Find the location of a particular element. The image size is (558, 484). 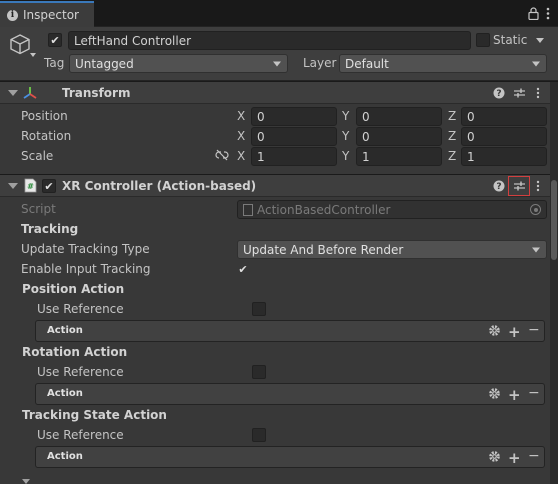

xr-controller-title: XR Controller (Action-based) is located at coordinates (159, 186).